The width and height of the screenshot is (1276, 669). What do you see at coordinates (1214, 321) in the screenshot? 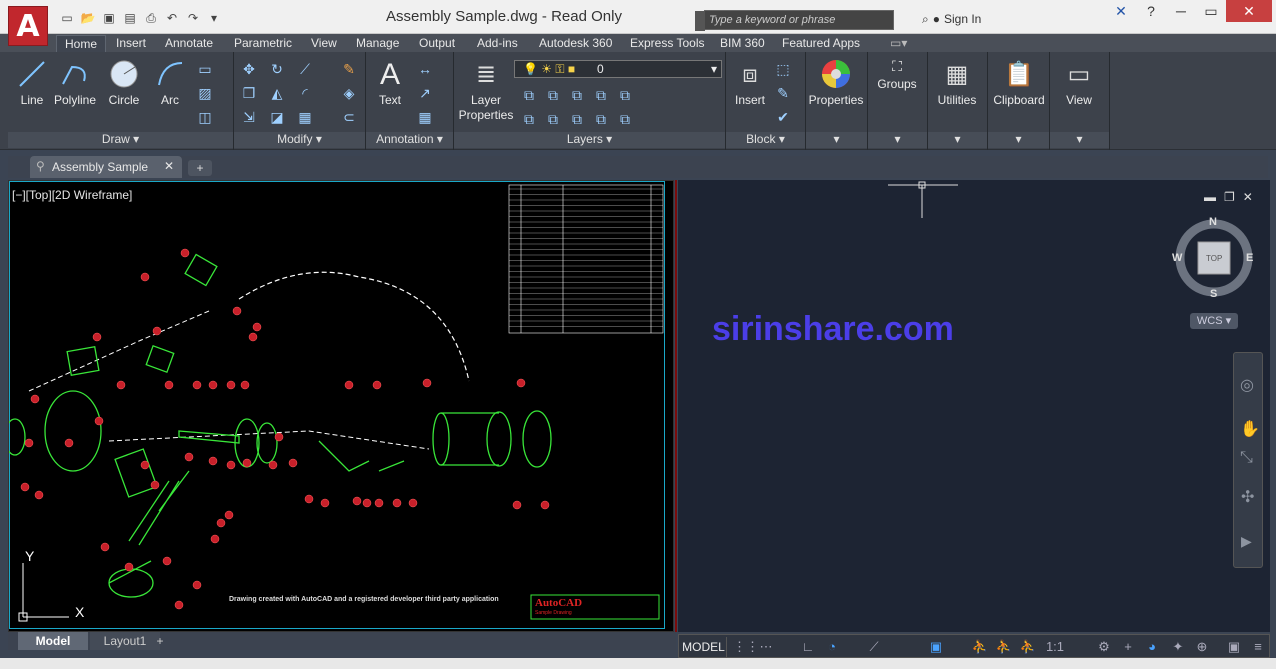
I see `wcs-menu: WCS ▾` at bounding box center [1214, 321].